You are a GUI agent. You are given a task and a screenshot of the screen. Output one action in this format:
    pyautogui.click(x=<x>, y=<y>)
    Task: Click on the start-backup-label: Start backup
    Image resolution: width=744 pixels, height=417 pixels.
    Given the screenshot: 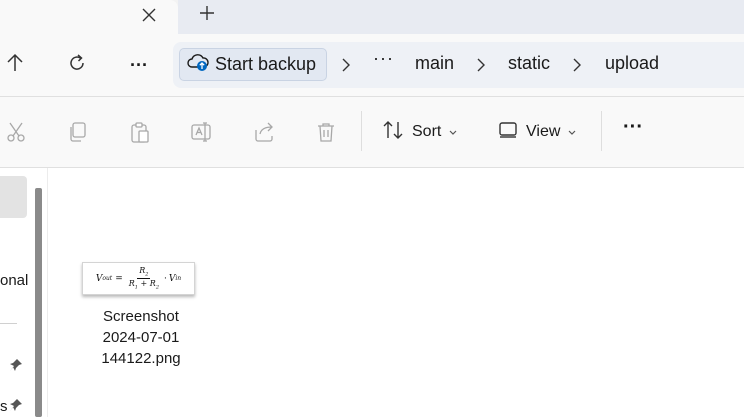 What is the action you would take?
    pyautogui.click(x=266, y=64)
    